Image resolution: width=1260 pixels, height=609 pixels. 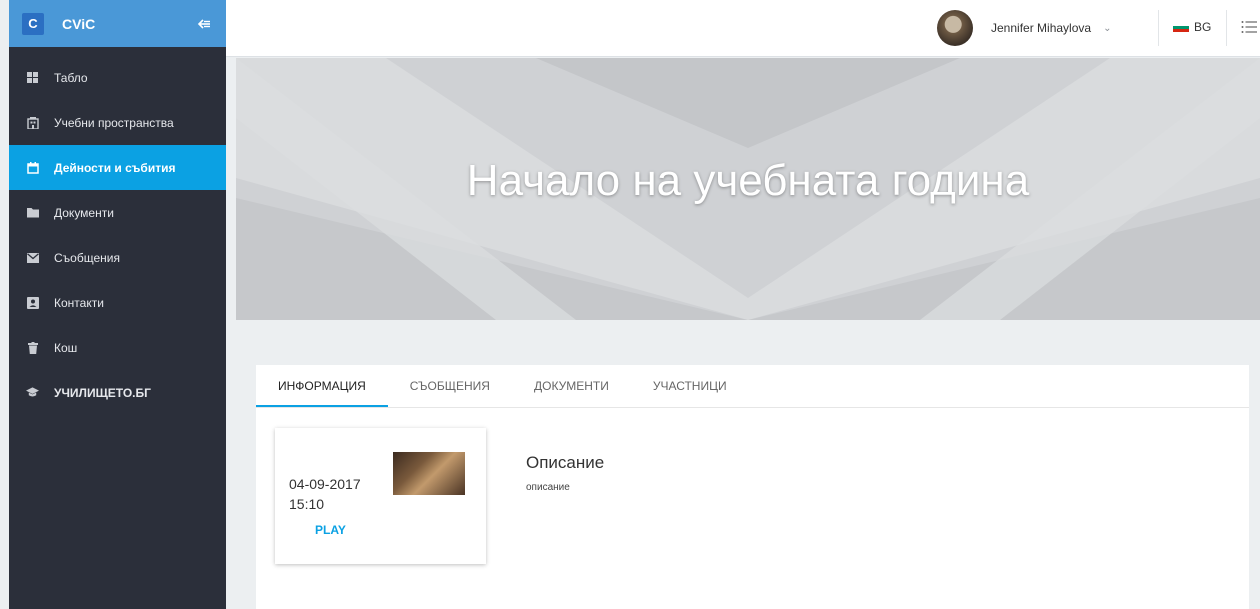 What do you see at coordinates (548, 487) in the screenshot?
I see `description-text: описание` at bounding box center [548, 487].